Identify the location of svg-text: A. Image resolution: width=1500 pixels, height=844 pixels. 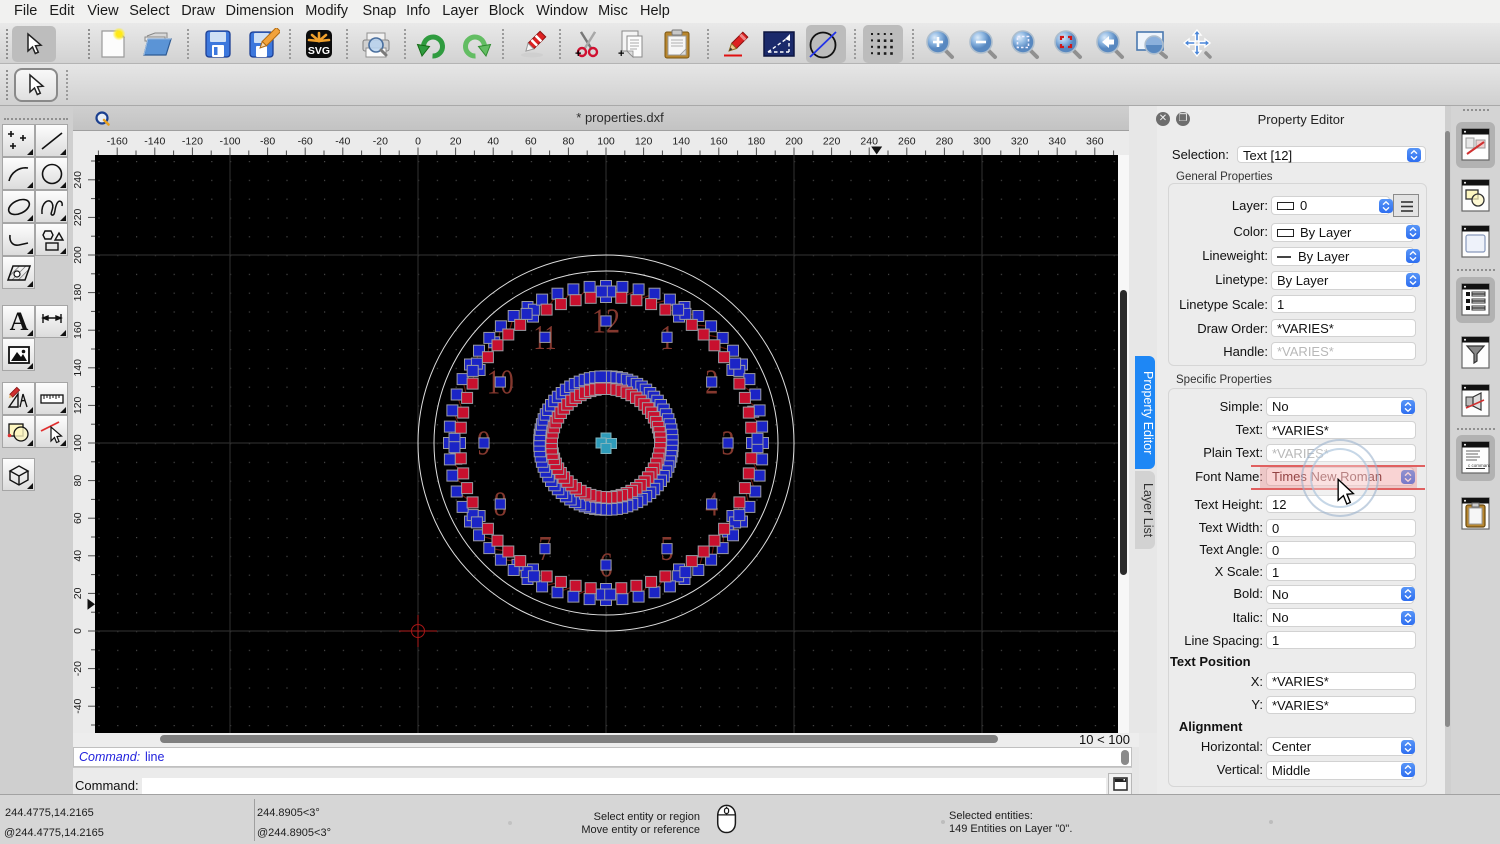
(19, 322).